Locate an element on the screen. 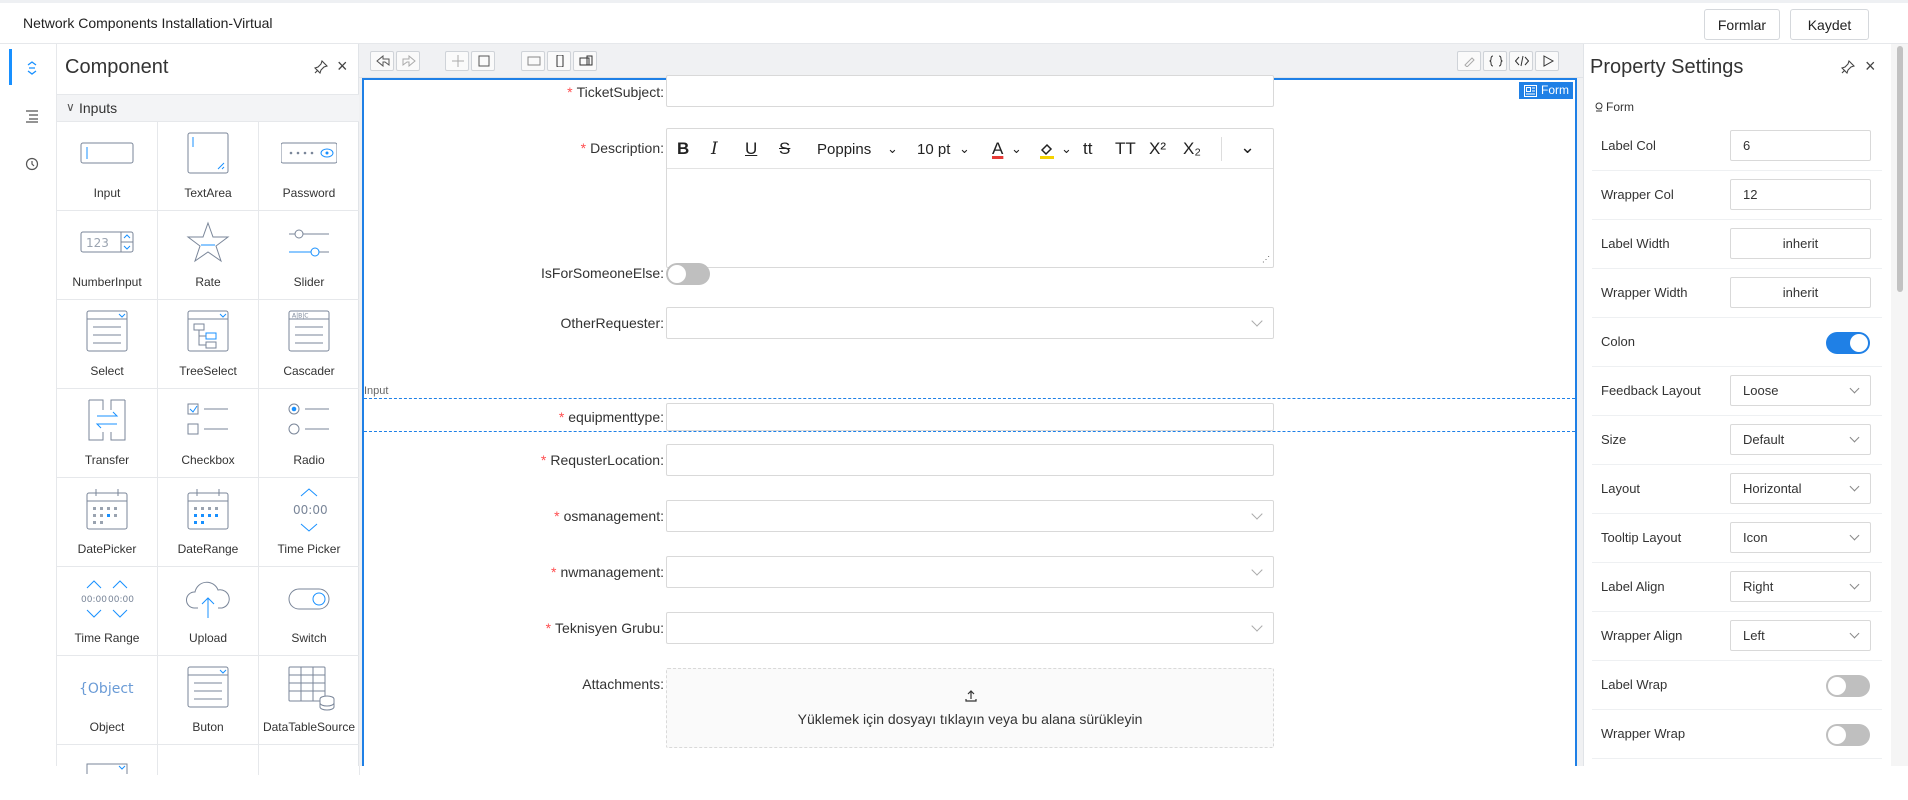 This screenshot has height=800, width=1908. undo-icon is located at coordinates (382, 61).